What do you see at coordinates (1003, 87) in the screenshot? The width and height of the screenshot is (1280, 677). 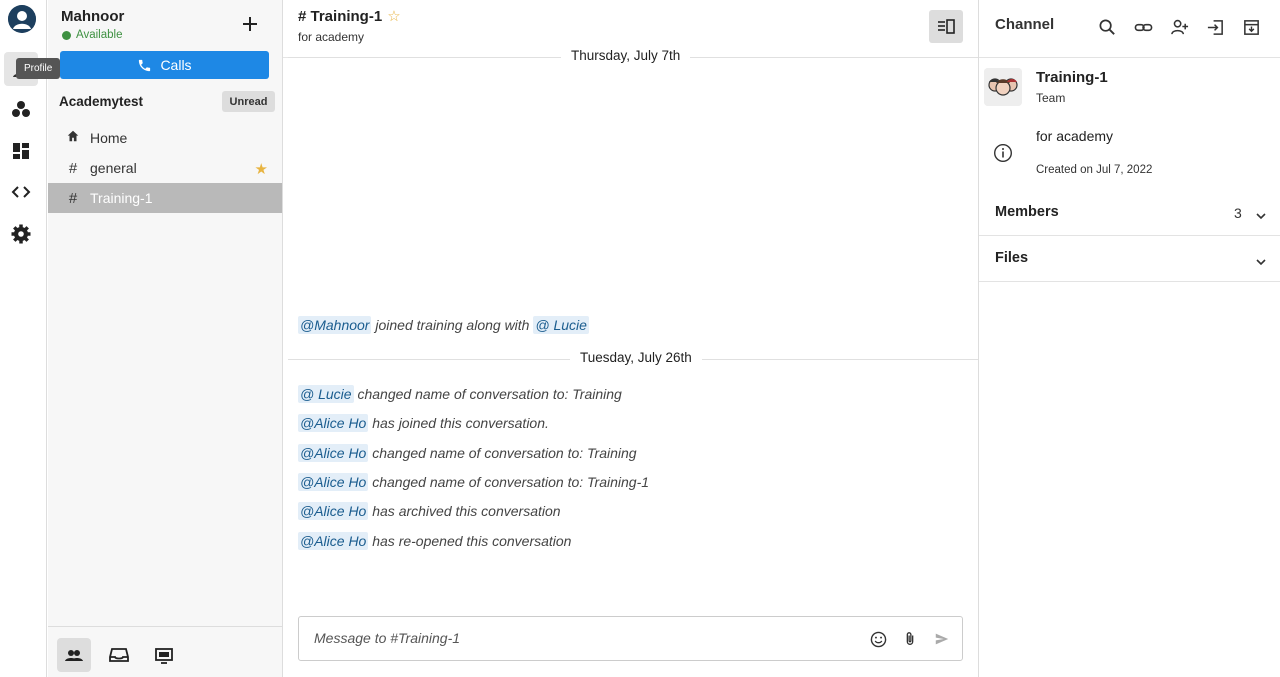 I see `team-avatar-icon` at bounding box center [1003, 87].